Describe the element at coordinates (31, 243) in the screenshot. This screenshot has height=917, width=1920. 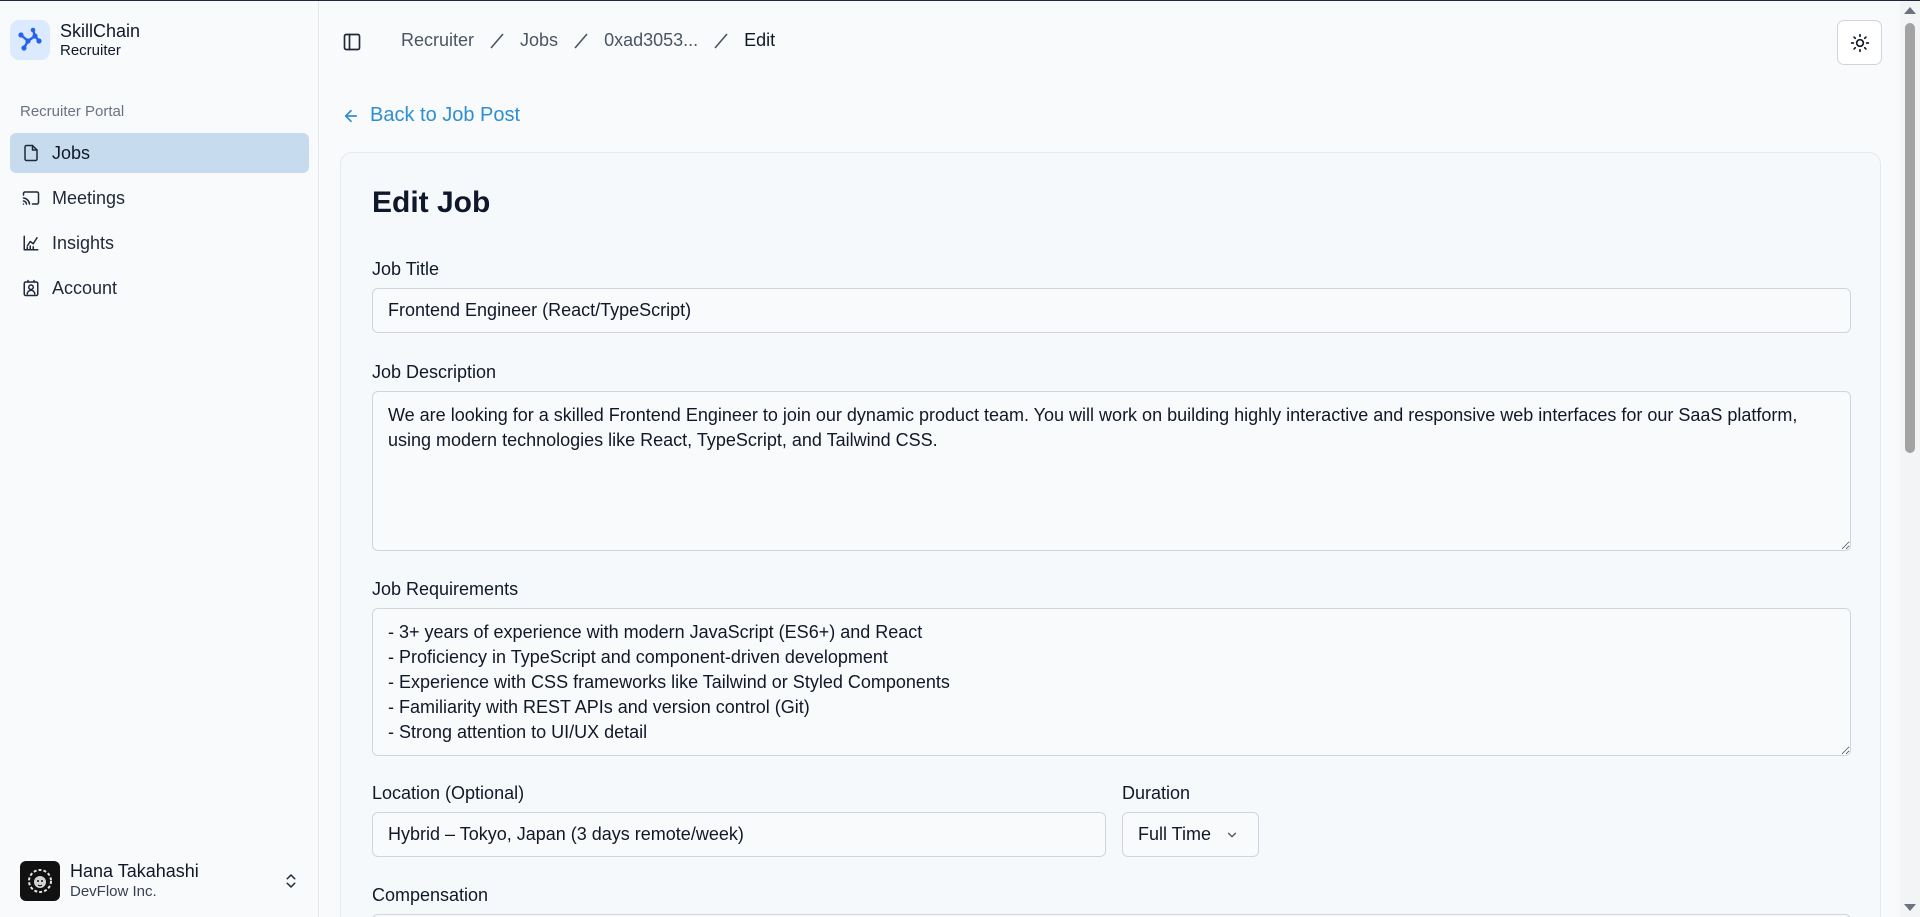
I see `chart-icon` at that location.